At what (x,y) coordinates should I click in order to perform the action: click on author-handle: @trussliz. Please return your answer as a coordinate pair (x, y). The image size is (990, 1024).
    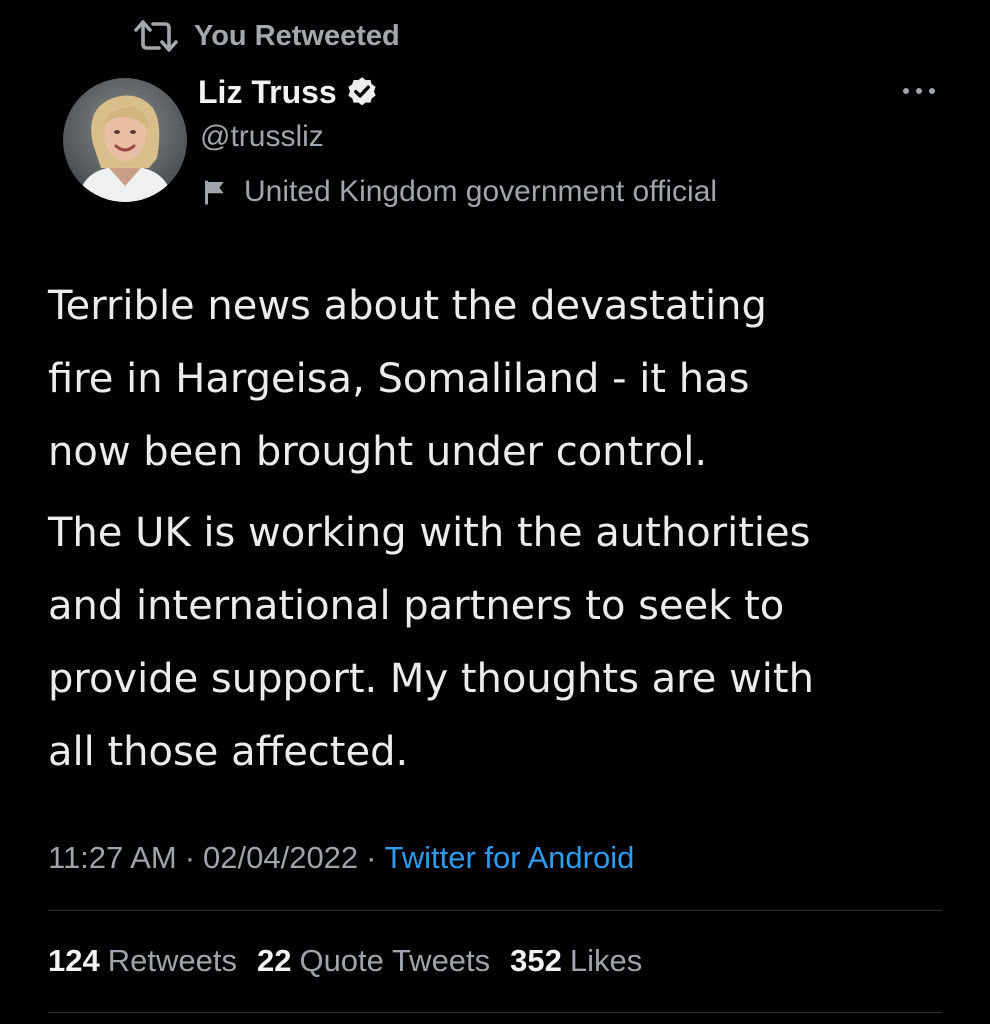
    Looking at the image, I should click on (262, 137).